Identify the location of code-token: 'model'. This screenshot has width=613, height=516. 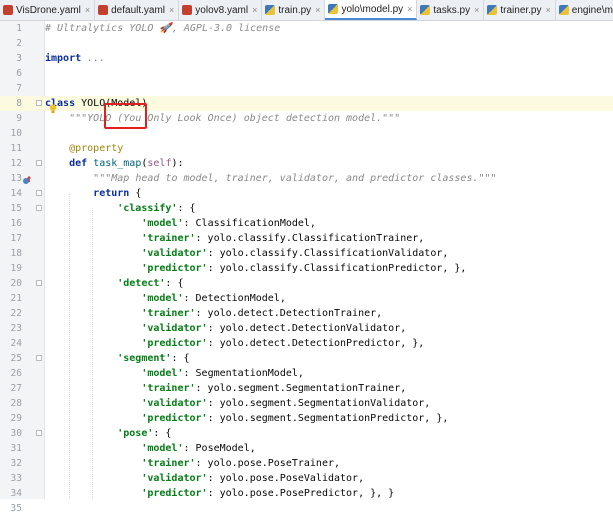
(162, 373).